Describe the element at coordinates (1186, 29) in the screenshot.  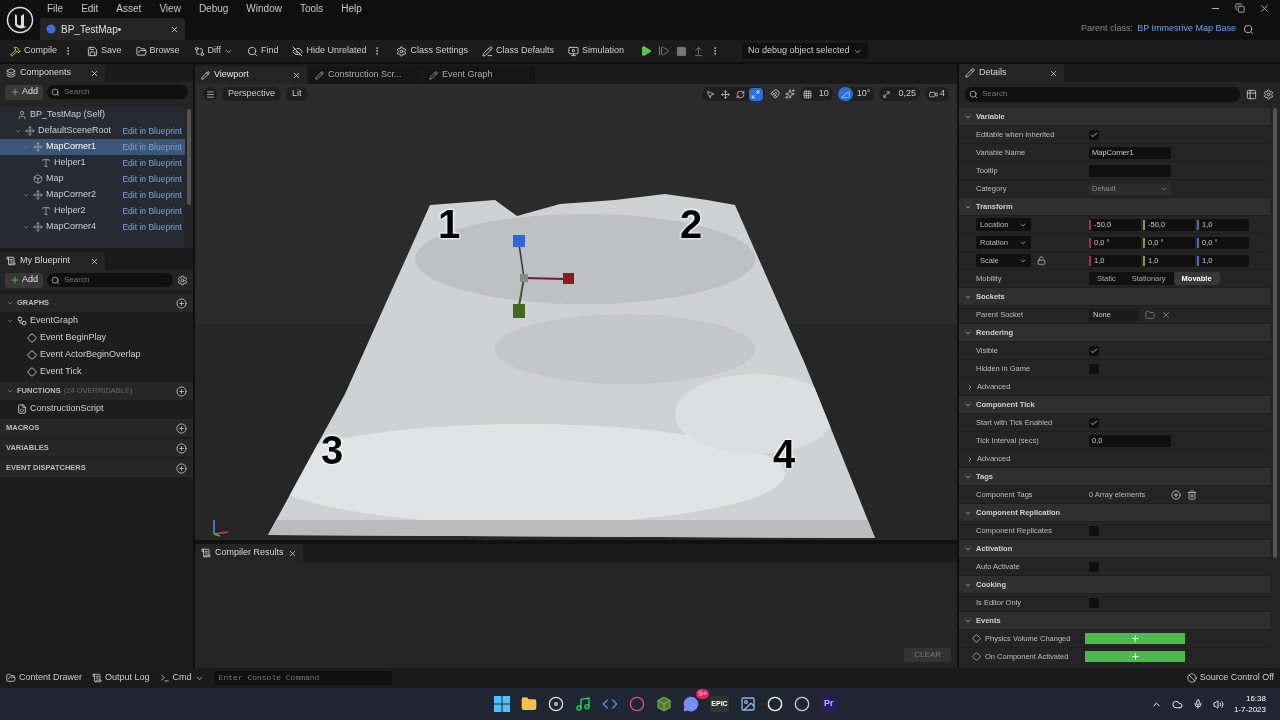
I see `parent-class-link: BP Immesrive Map Base` at that location.